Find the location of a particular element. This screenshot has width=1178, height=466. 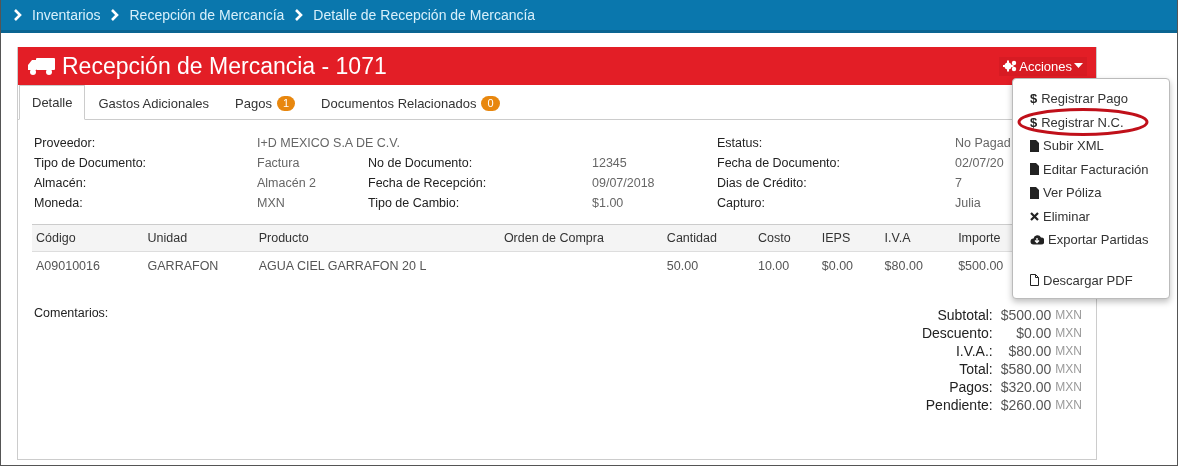

field-value: No Pagad is located at coordinates (983, 143).